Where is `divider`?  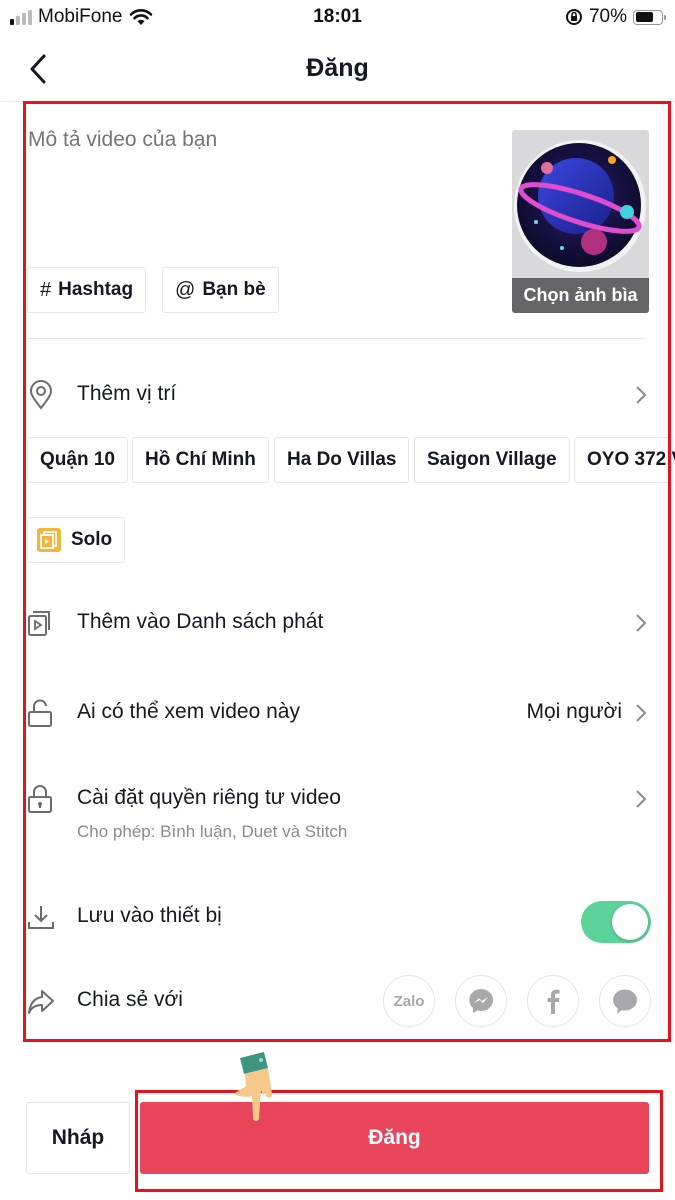
divider is located at coordinates (336, 338).